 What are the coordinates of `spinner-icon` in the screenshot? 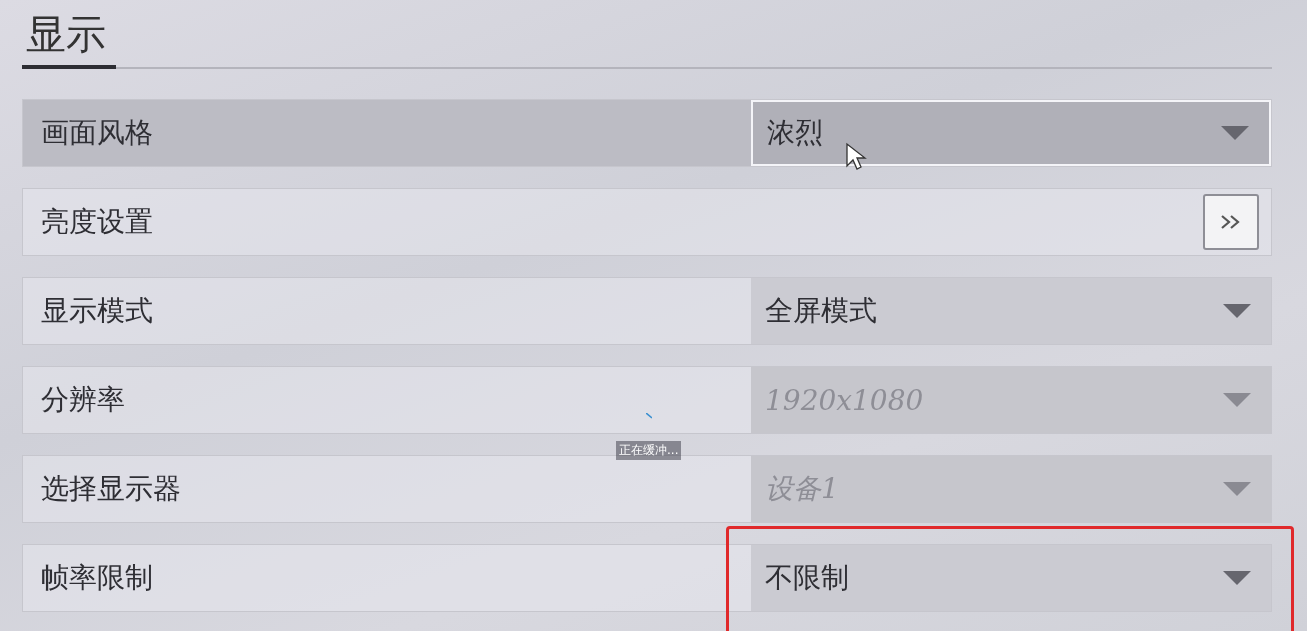 It's located at (649, 416).